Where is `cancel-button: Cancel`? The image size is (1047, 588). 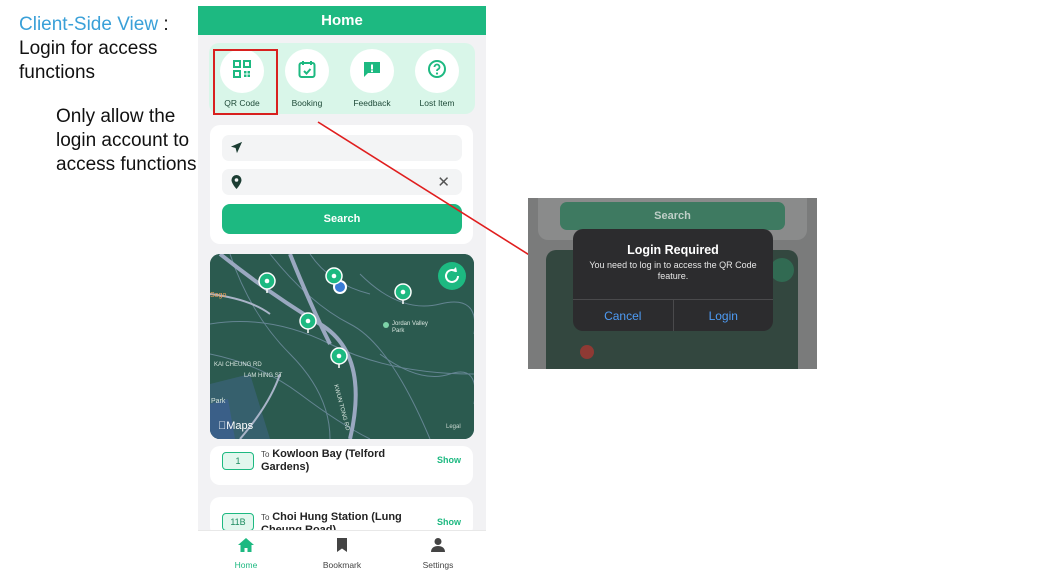
cancel-button: Cancel is located at coordinates (623, 315).